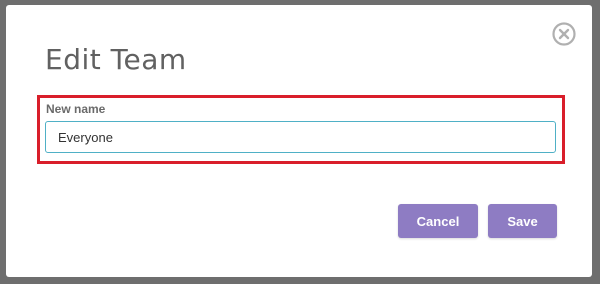 The image size is (600, 284). I want to click on cancel-button: Cancel, so click(438, 221).